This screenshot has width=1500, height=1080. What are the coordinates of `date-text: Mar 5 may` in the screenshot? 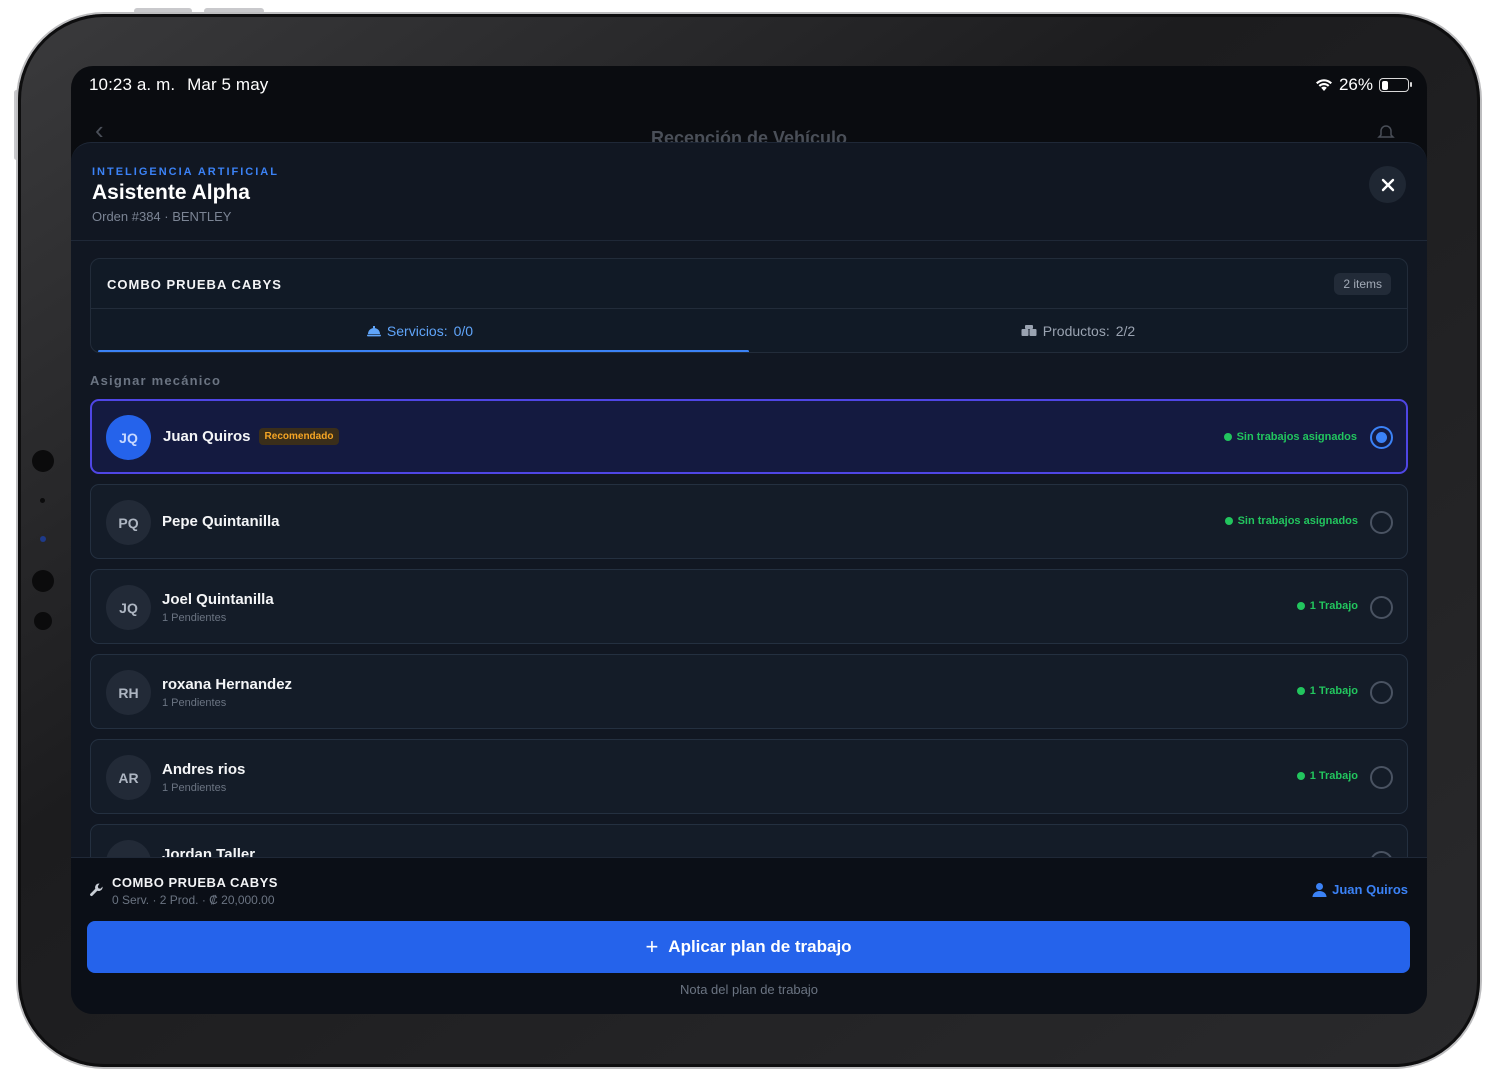 It's located at (228, 84).